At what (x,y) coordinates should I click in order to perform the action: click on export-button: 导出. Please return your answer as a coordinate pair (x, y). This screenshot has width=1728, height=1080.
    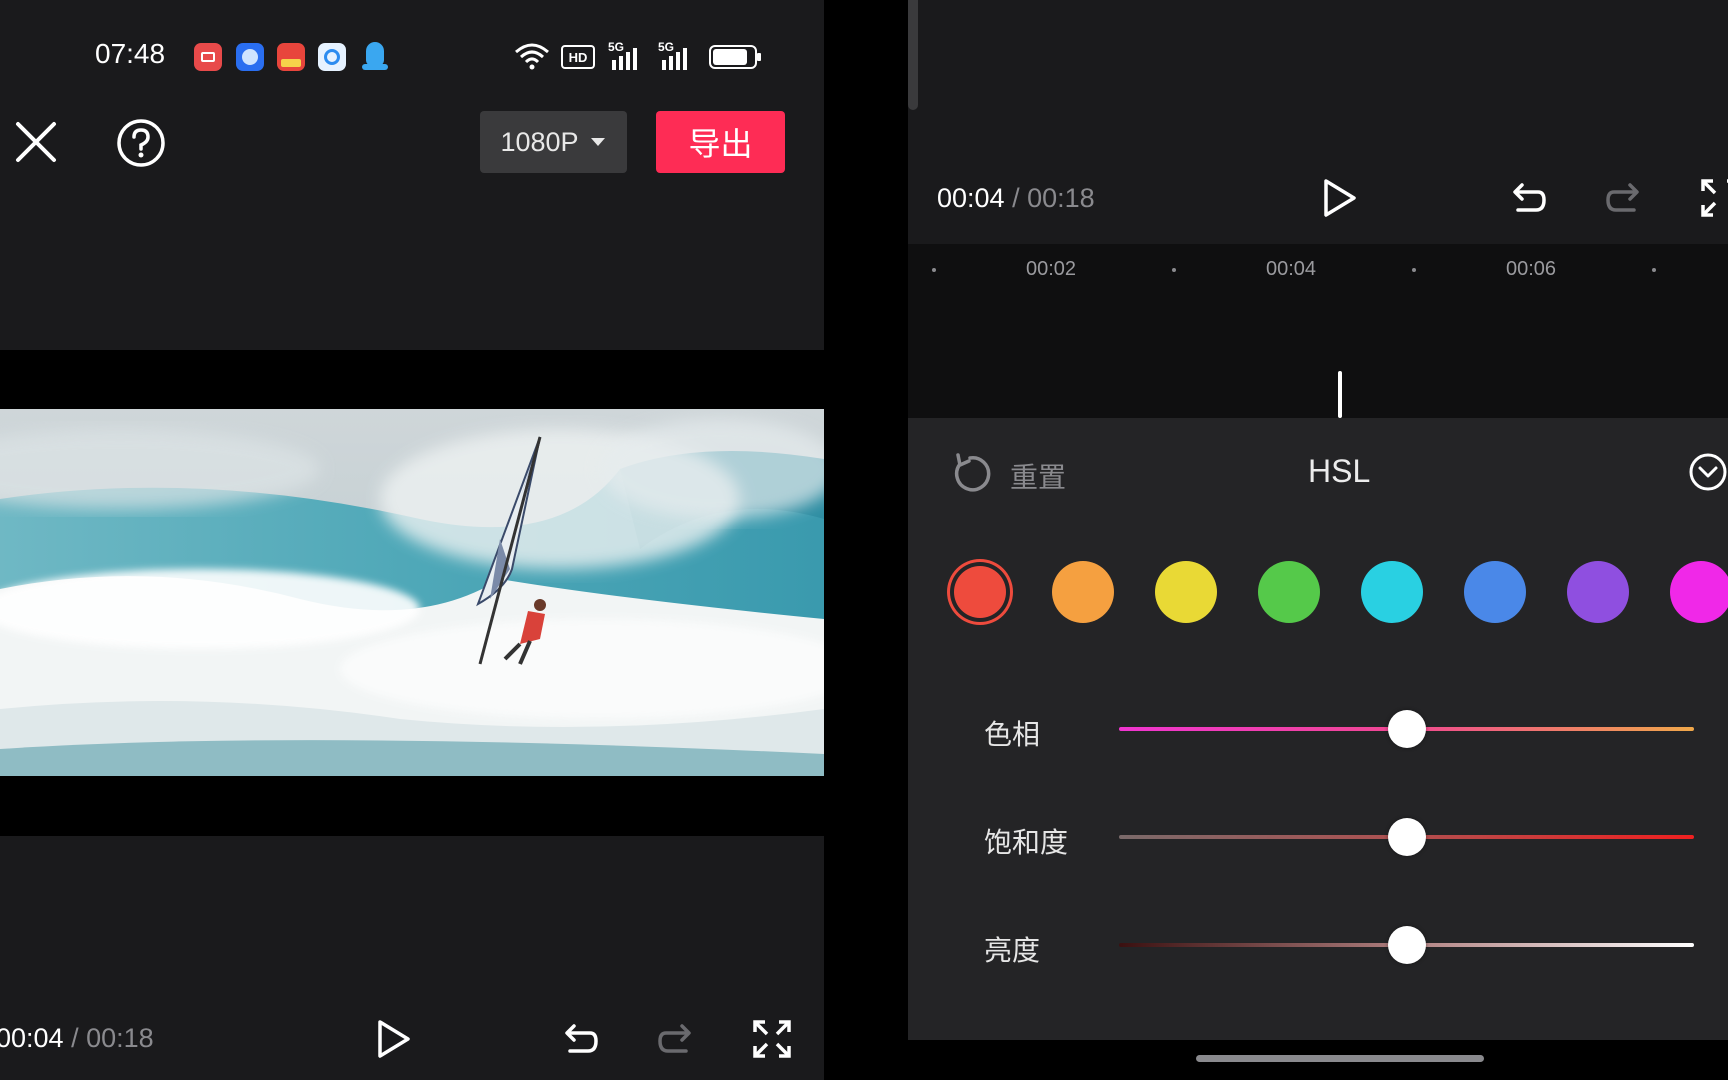
    Looking at the image, I should click on (720, 142).